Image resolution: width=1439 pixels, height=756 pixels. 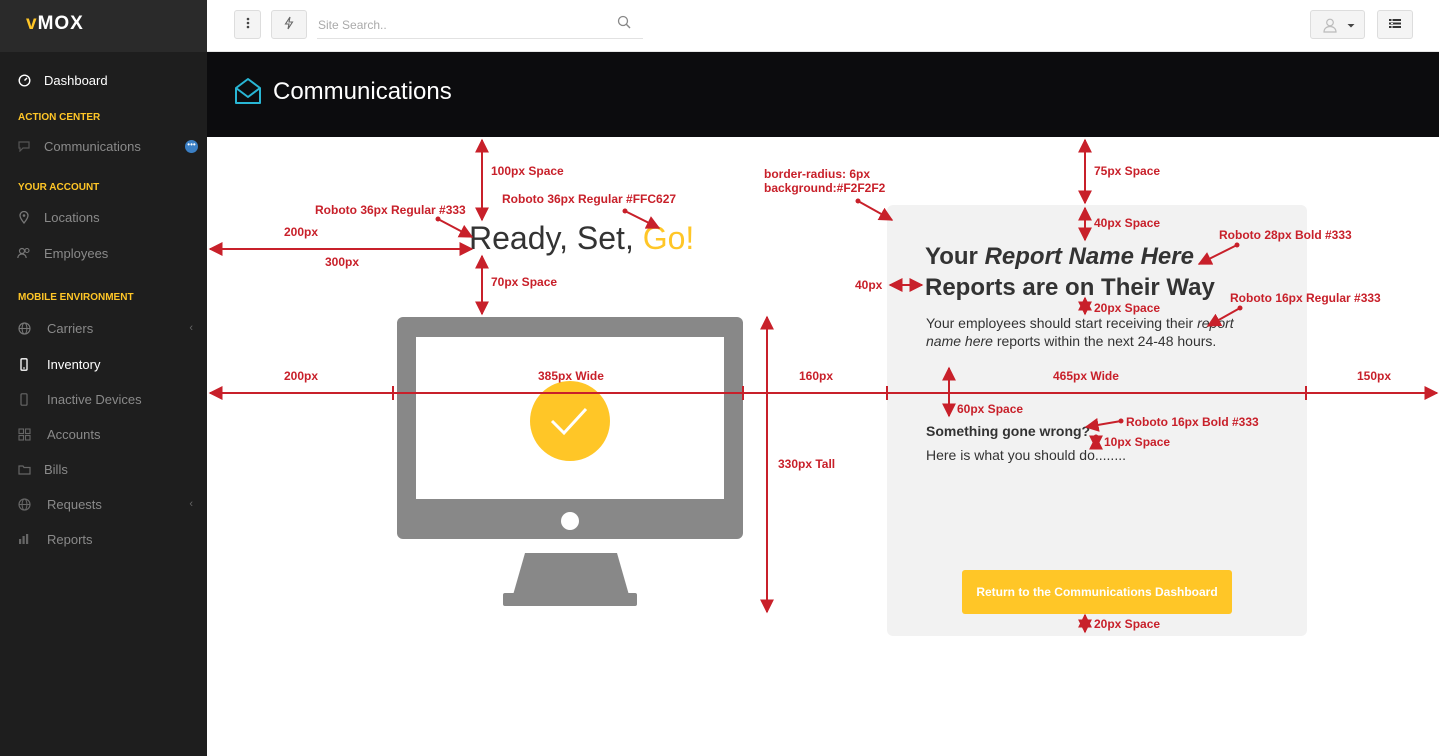 I want to click on annotation-label: 300px, so click(x=342, y=262).